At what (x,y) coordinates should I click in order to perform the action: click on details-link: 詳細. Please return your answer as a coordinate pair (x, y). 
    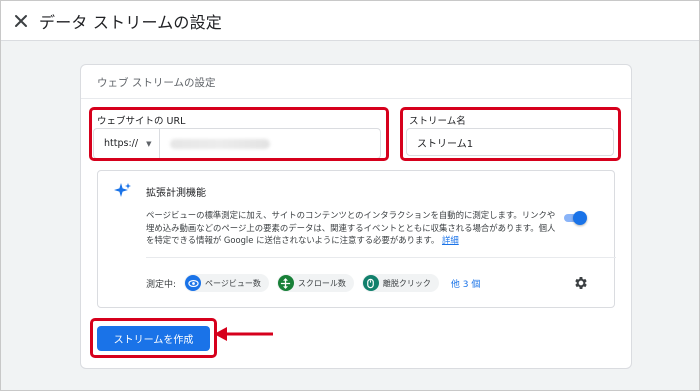
    Looking at the image, I should click on (450, 240).